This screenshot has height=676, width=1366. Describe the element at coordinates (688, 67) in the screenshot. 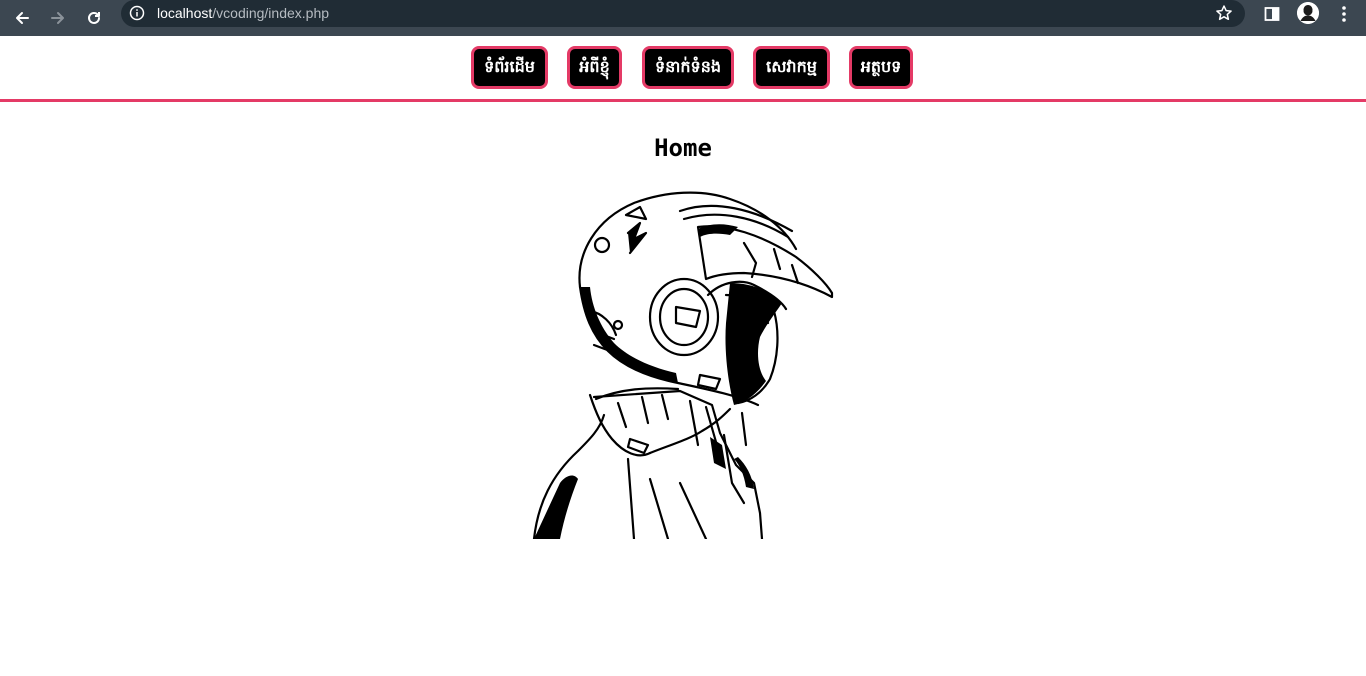

I see `nav-contact-link: ទំនាក់ទំនង` at that location.